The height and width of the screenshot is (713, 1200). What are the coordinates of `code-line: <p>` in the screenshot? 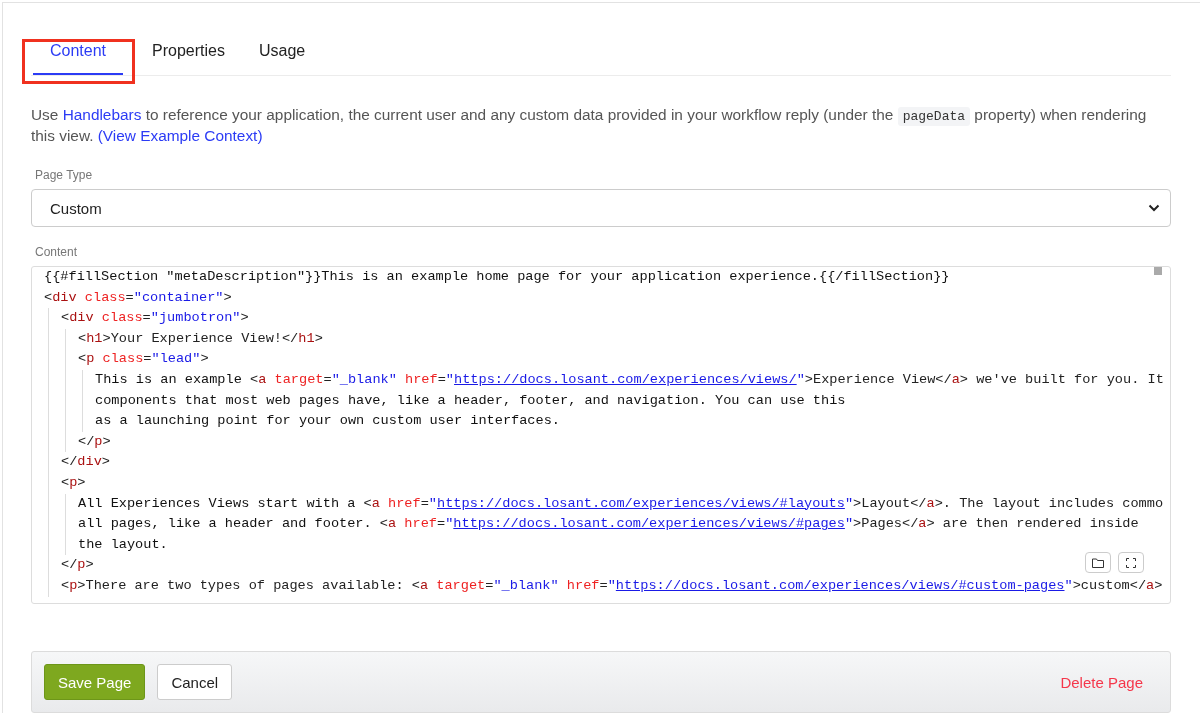 It's located at (73, 482).